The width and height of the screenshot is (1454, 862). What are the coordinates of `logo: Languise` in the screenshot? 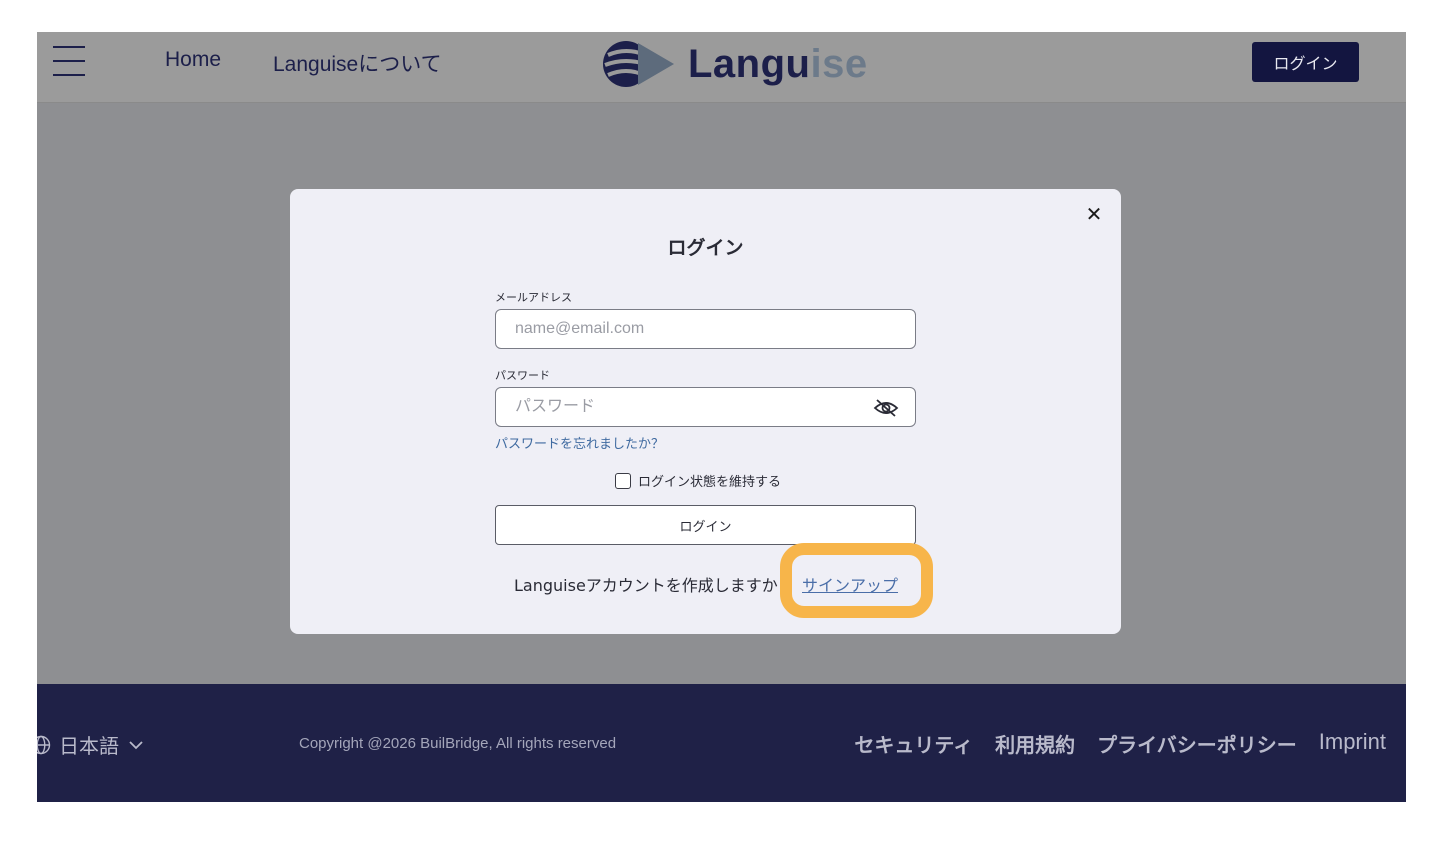 It's located at (735, 64).